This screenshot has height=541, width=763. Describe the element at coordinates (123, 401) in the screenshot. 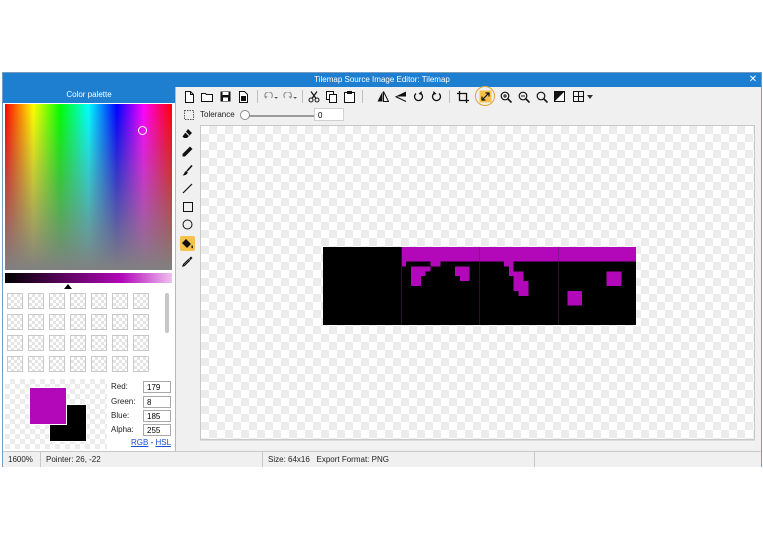

I see `green-label: Green:` at that location.